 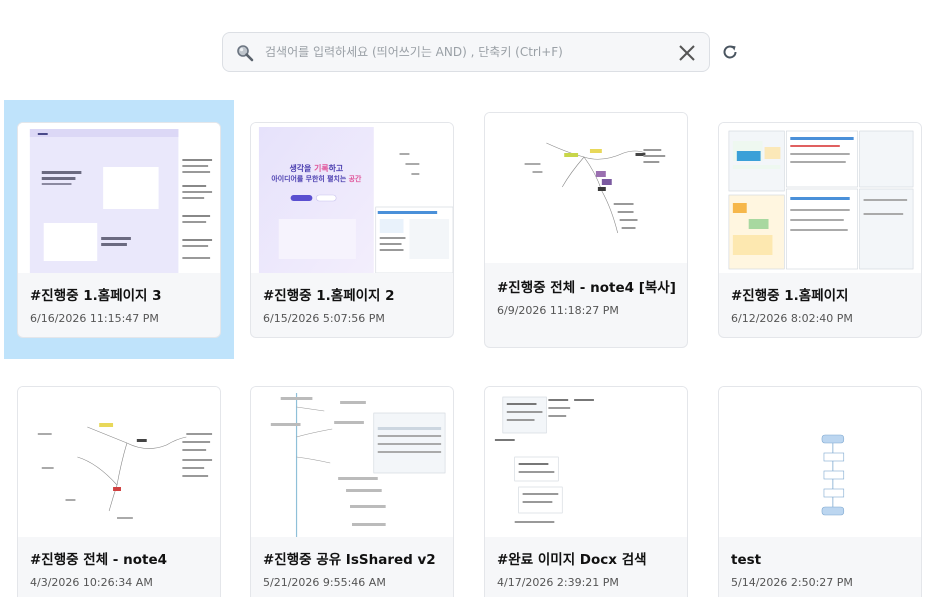 I want to click on refresh-icon, so click(x=730, y=52).